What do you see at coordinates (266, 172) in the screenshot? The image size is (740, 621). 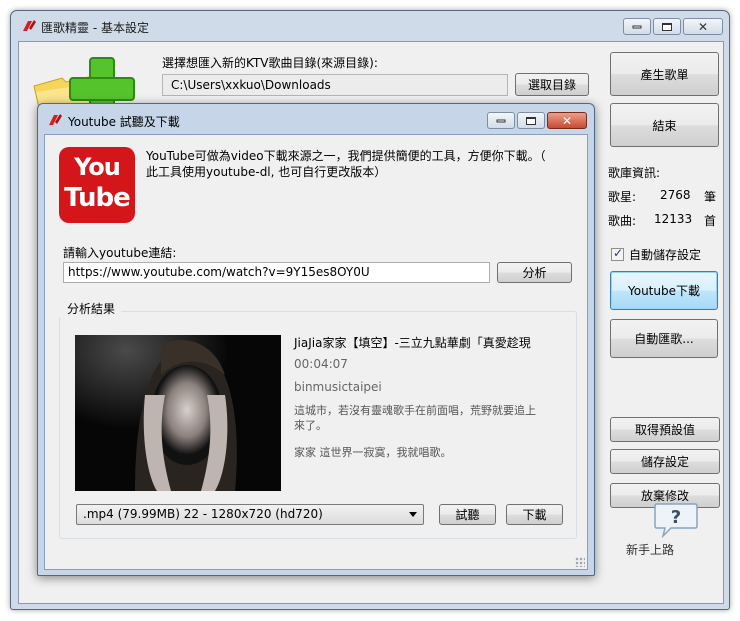 I see `intro-text-line2: 此工具使用youtube-dl, 也可自行更改版本）` at bounding box center [266, 172].